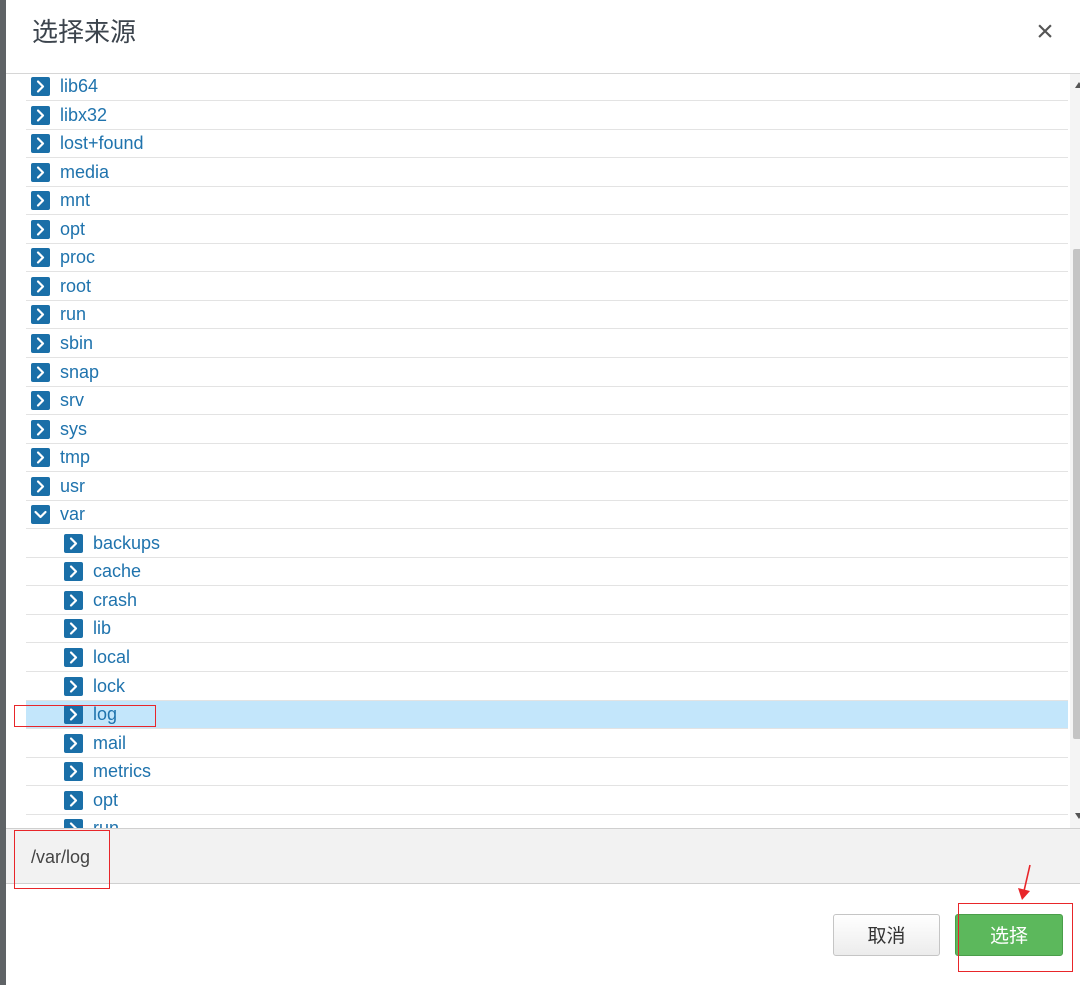 The width and height of the screenshot is (1080, 985). I want to click on tree-item-label: snap, so click(79, 372).